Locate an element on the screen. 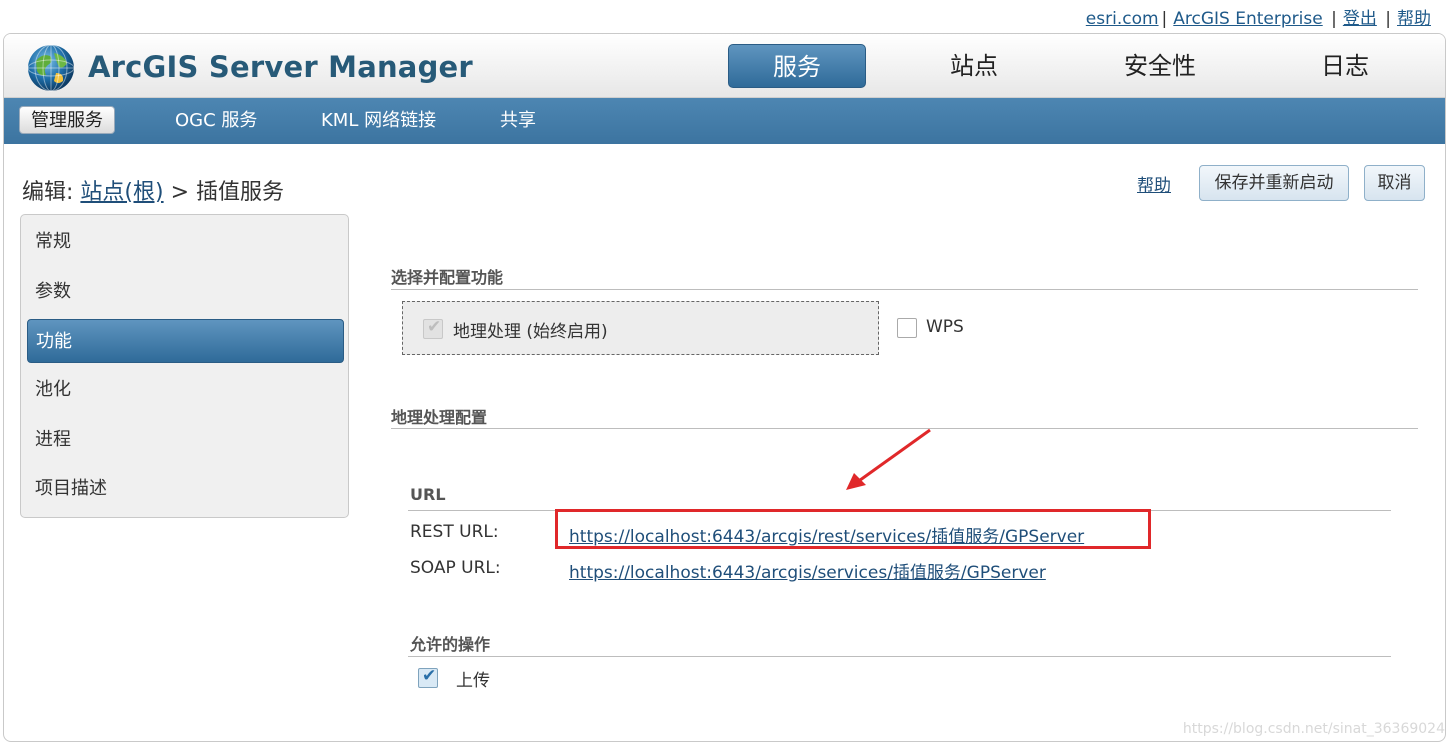 The image size is (1451, 745). side-item-processes: 进程 is located at coordinates (185, 440).